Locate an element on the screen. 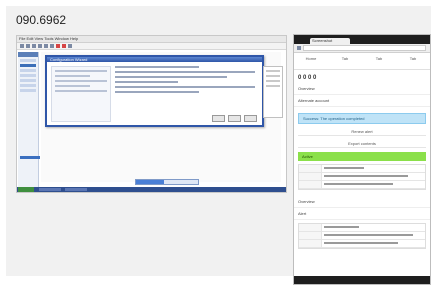  image-code: 090.6962 is located at coordinates (41, 20).